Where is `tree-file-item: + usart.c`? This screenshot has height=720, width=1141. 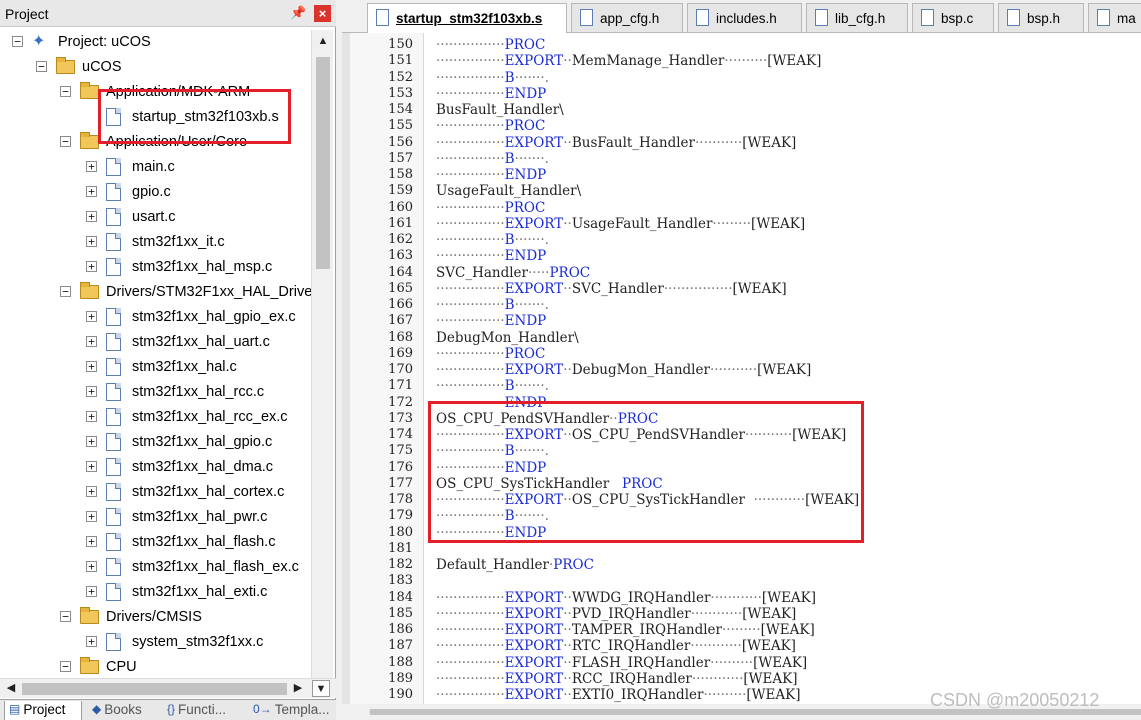
tree-file-item: + usart.c is located at coordinates (155, 217).